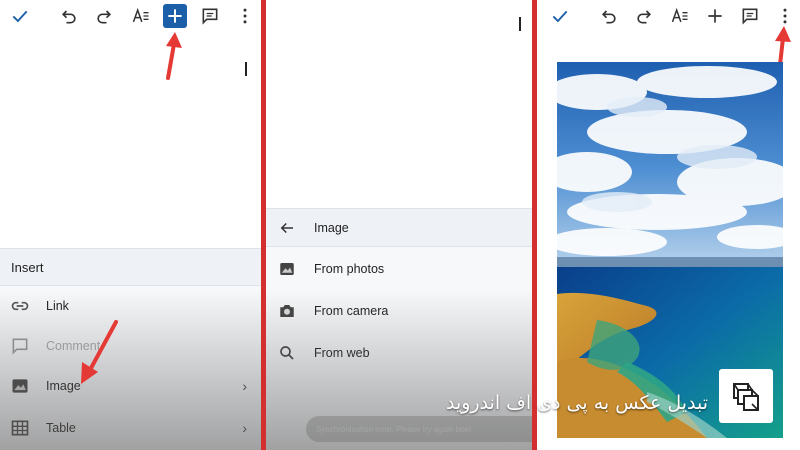 This screenshot has width=800, height=450. What do you see at coordinates (57, 306) in the screenshot?
I see `insert-item-label: Link` at bounding box center [57, 306].